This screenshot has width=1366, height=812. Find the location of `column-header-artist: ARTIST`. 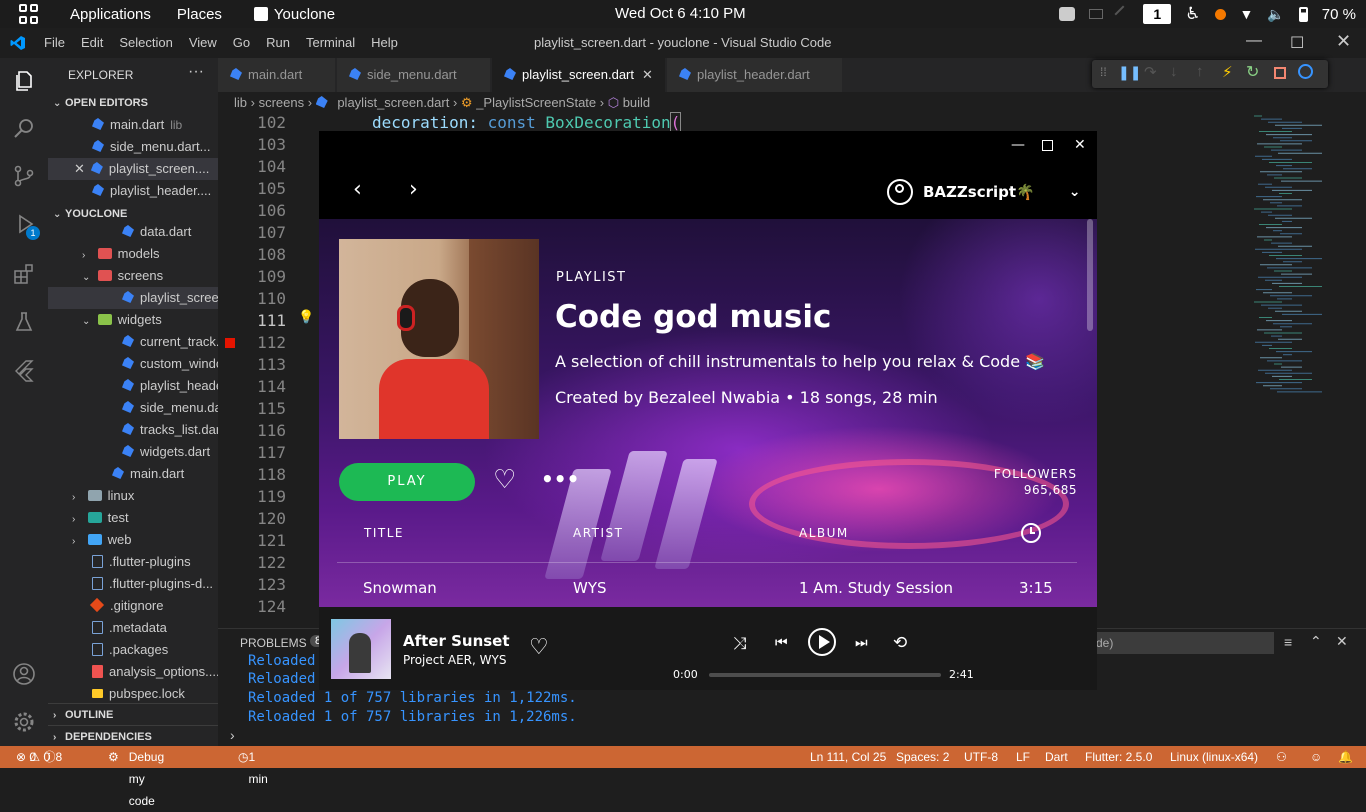

column-header-artist: ARTIST is located at coordinates (598, 533).